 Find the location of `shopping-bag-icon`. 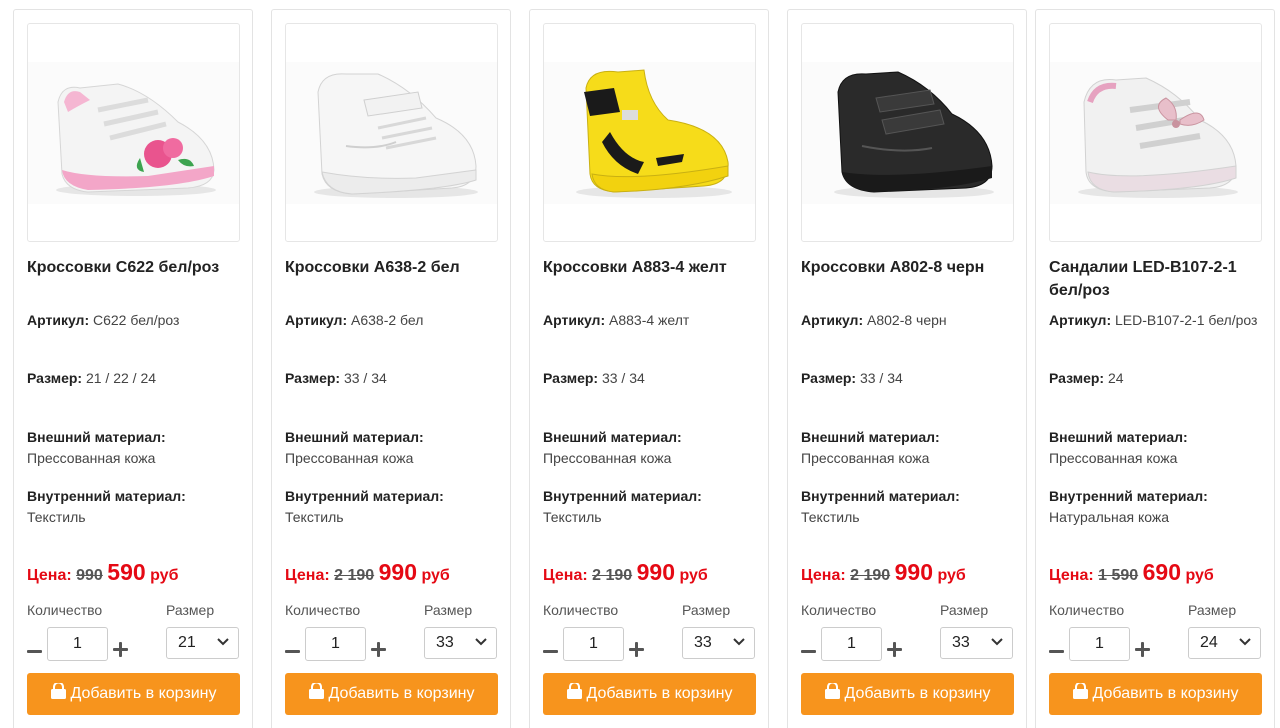

shopping-bag-icon is located at coordinates (1081, 691).